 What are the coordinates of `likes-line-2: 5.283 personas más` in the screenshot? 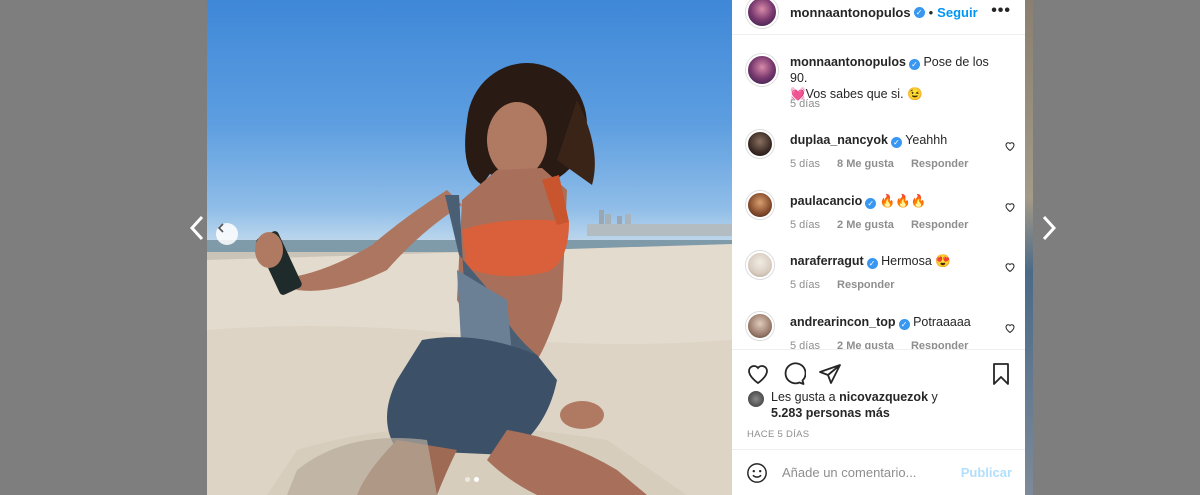 It's located at (830, 413).